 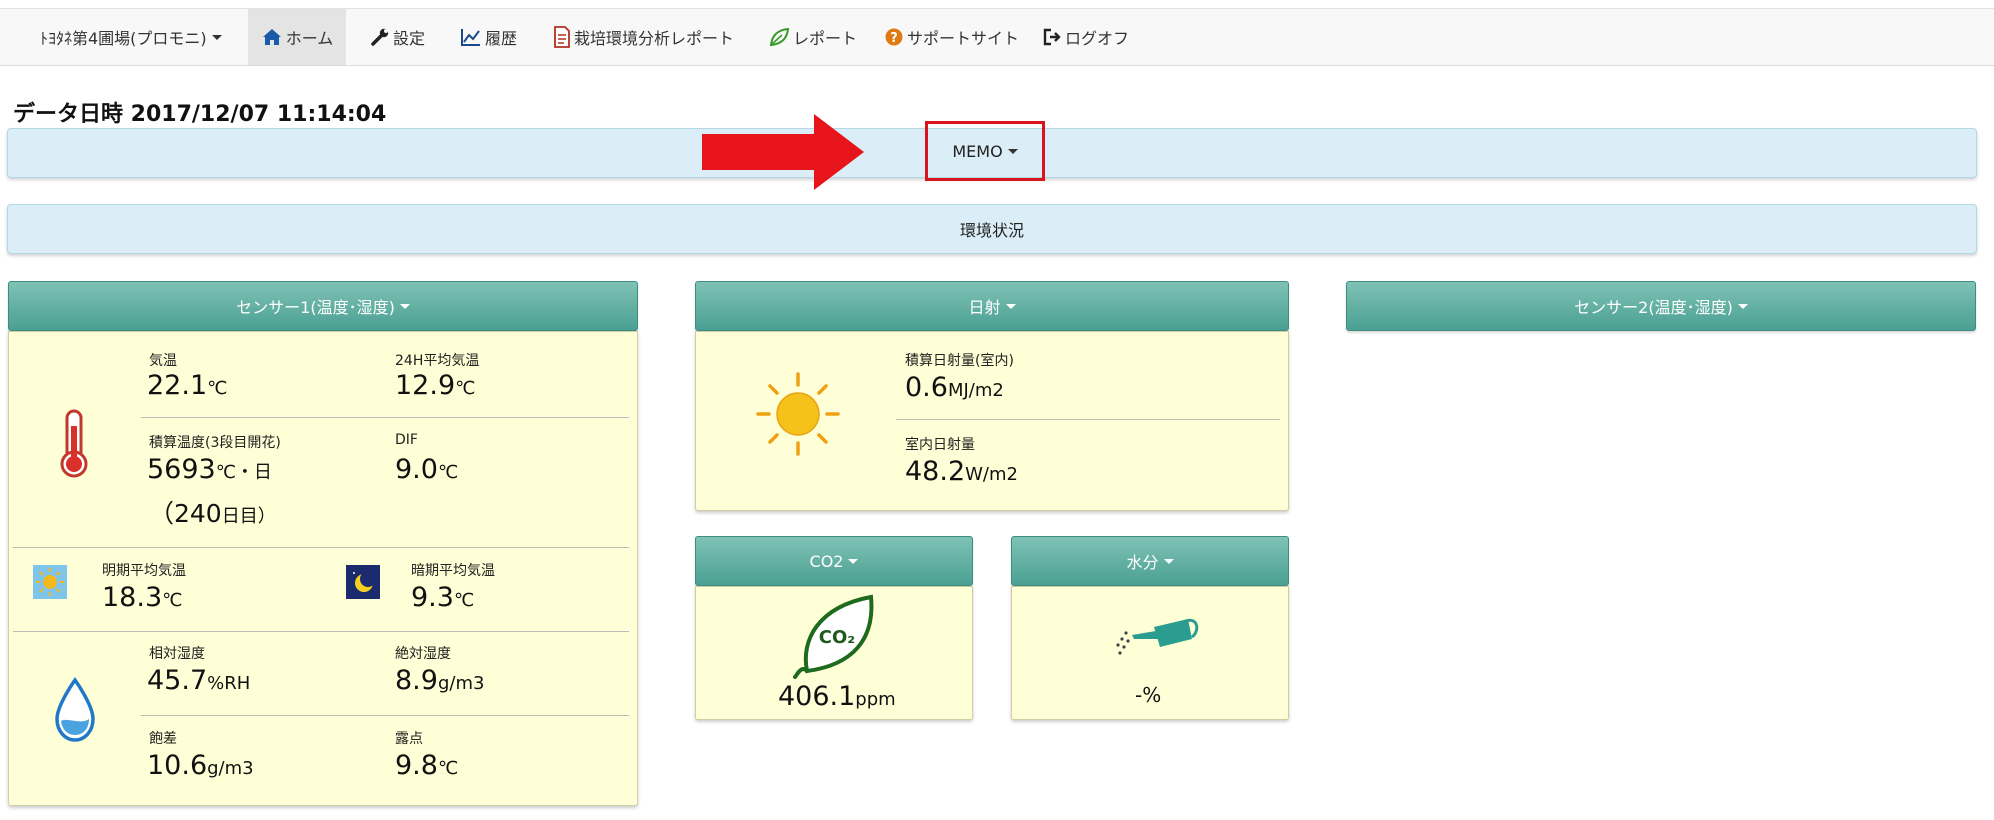 What do you see at coordinates (209, 469) in the screenshot?
I see `accum-temp-value: 5693℃・日` at bounding box center [209, 469].